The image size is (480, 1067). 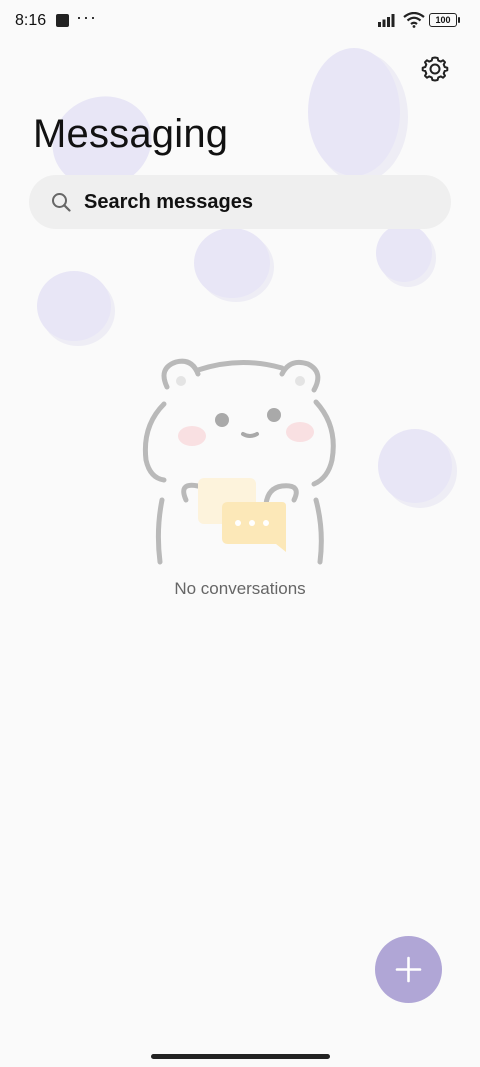 I want to click on new-conversation-button, so click(x=408, y=969).